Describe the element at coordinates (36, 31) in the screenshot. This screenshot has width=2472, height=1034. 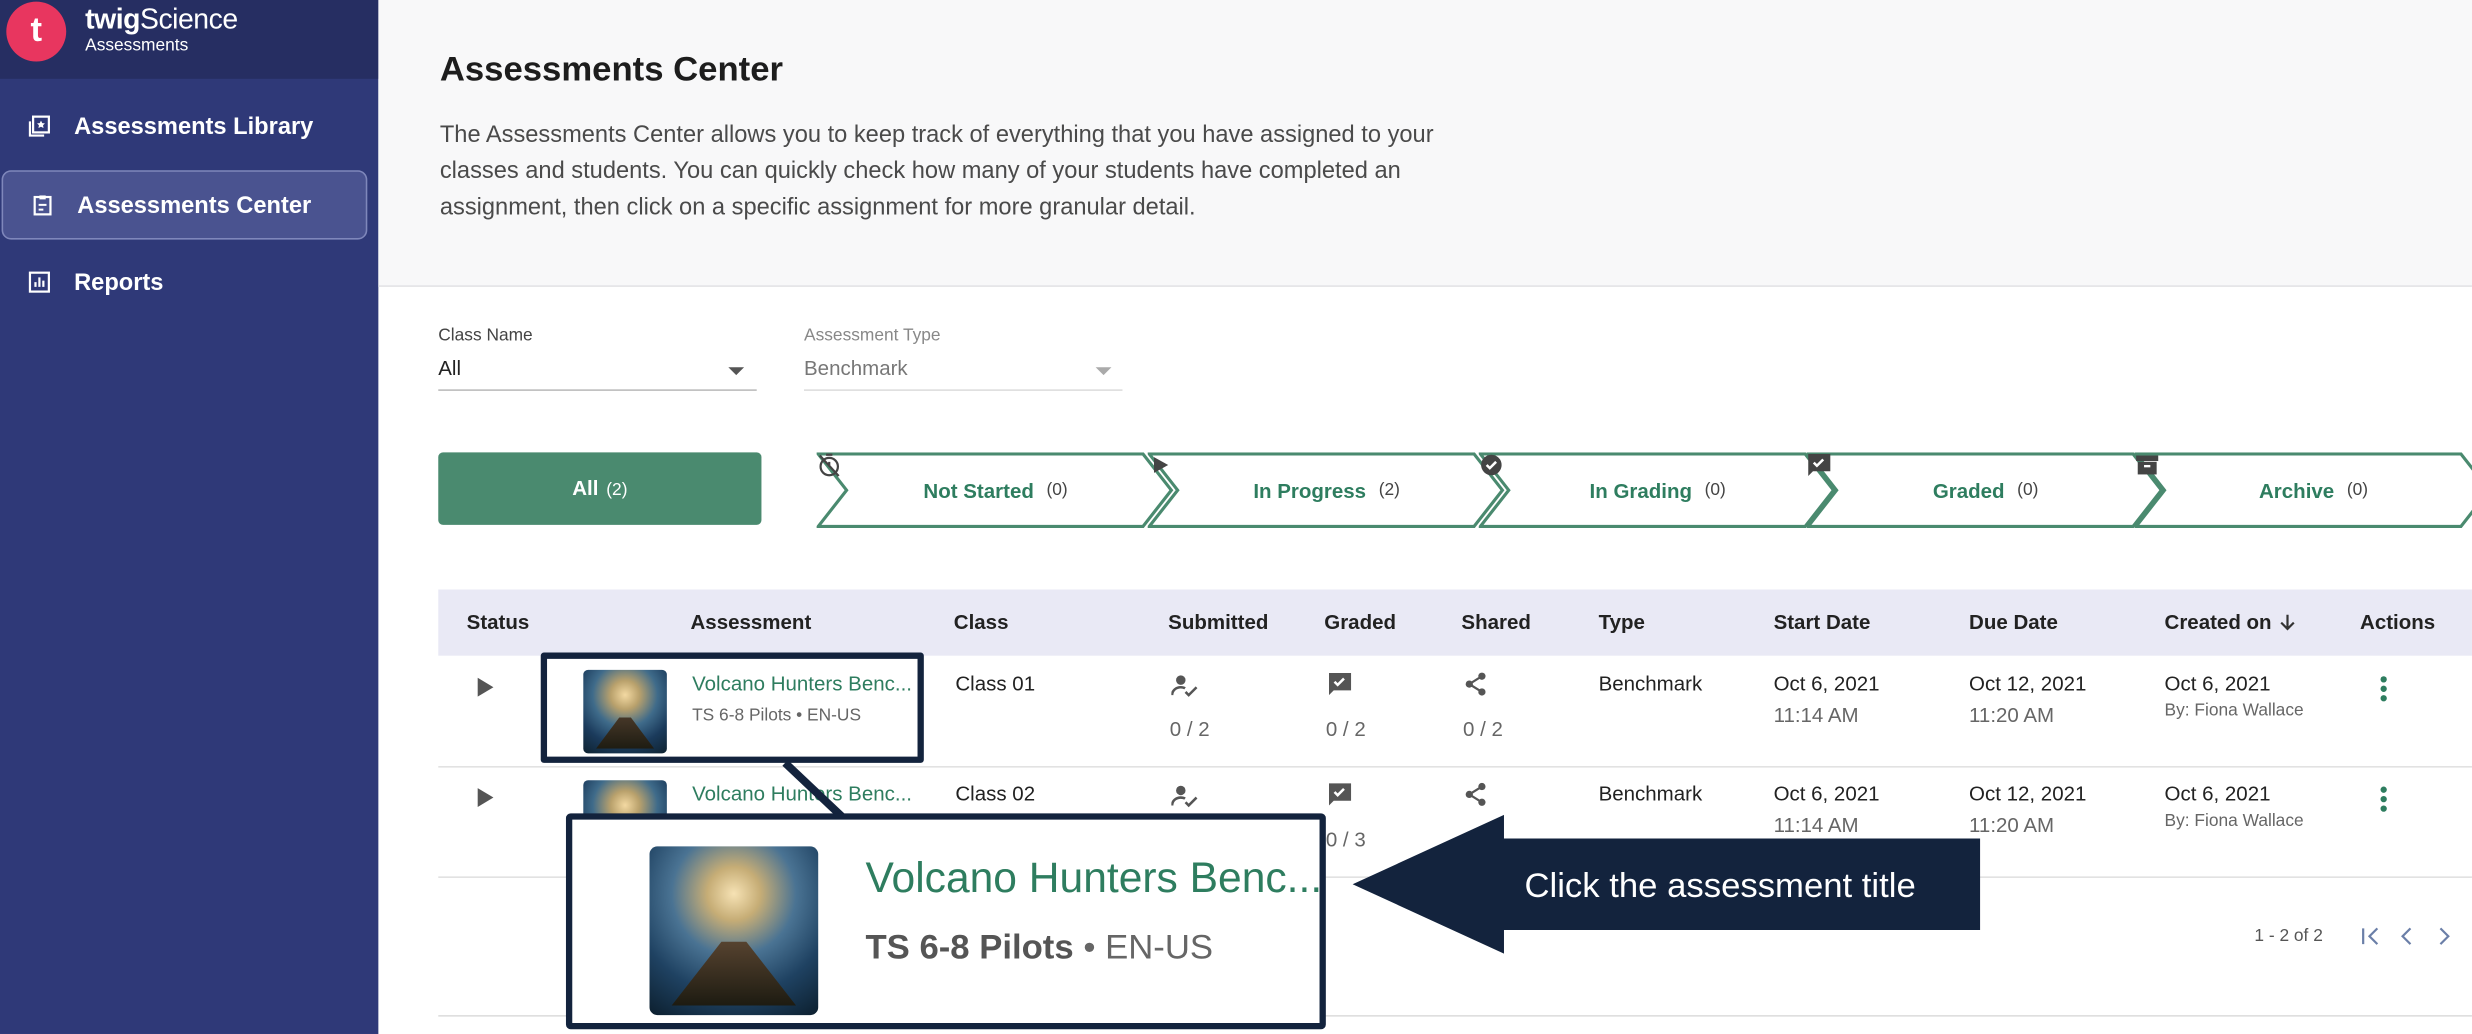
I see `brand-logo: t` at that location.